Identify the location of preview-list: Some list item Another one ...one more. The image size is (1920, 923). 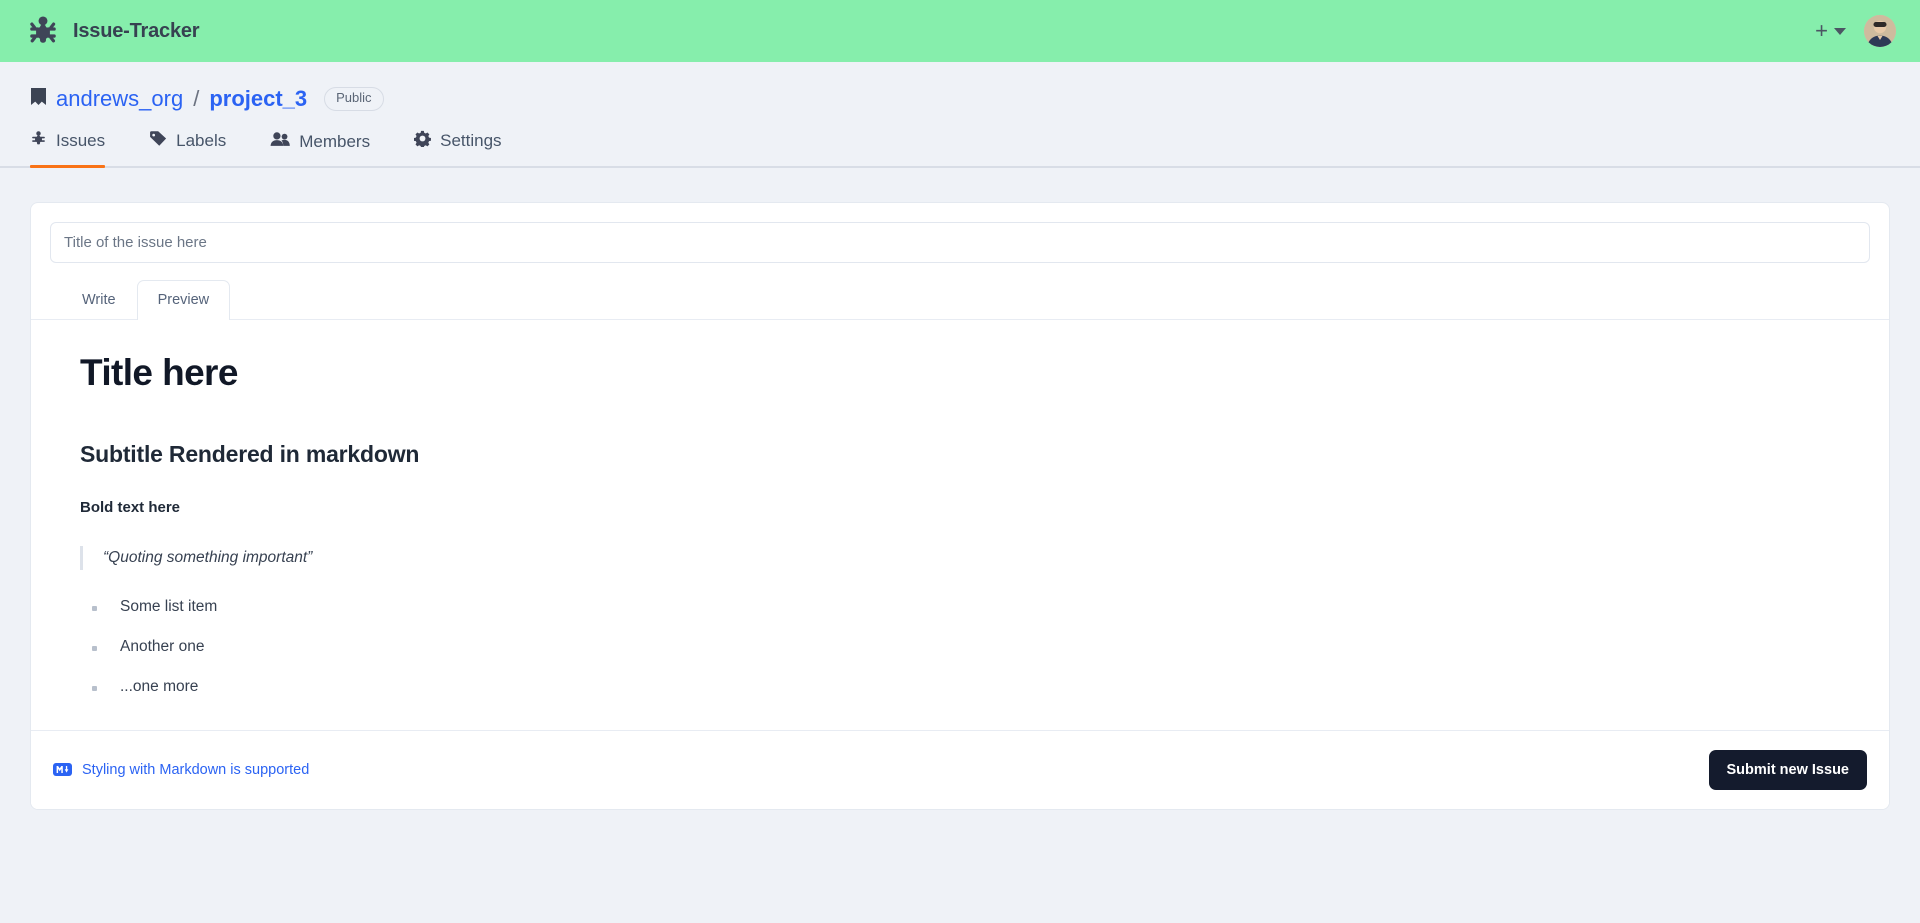
(960, 649).